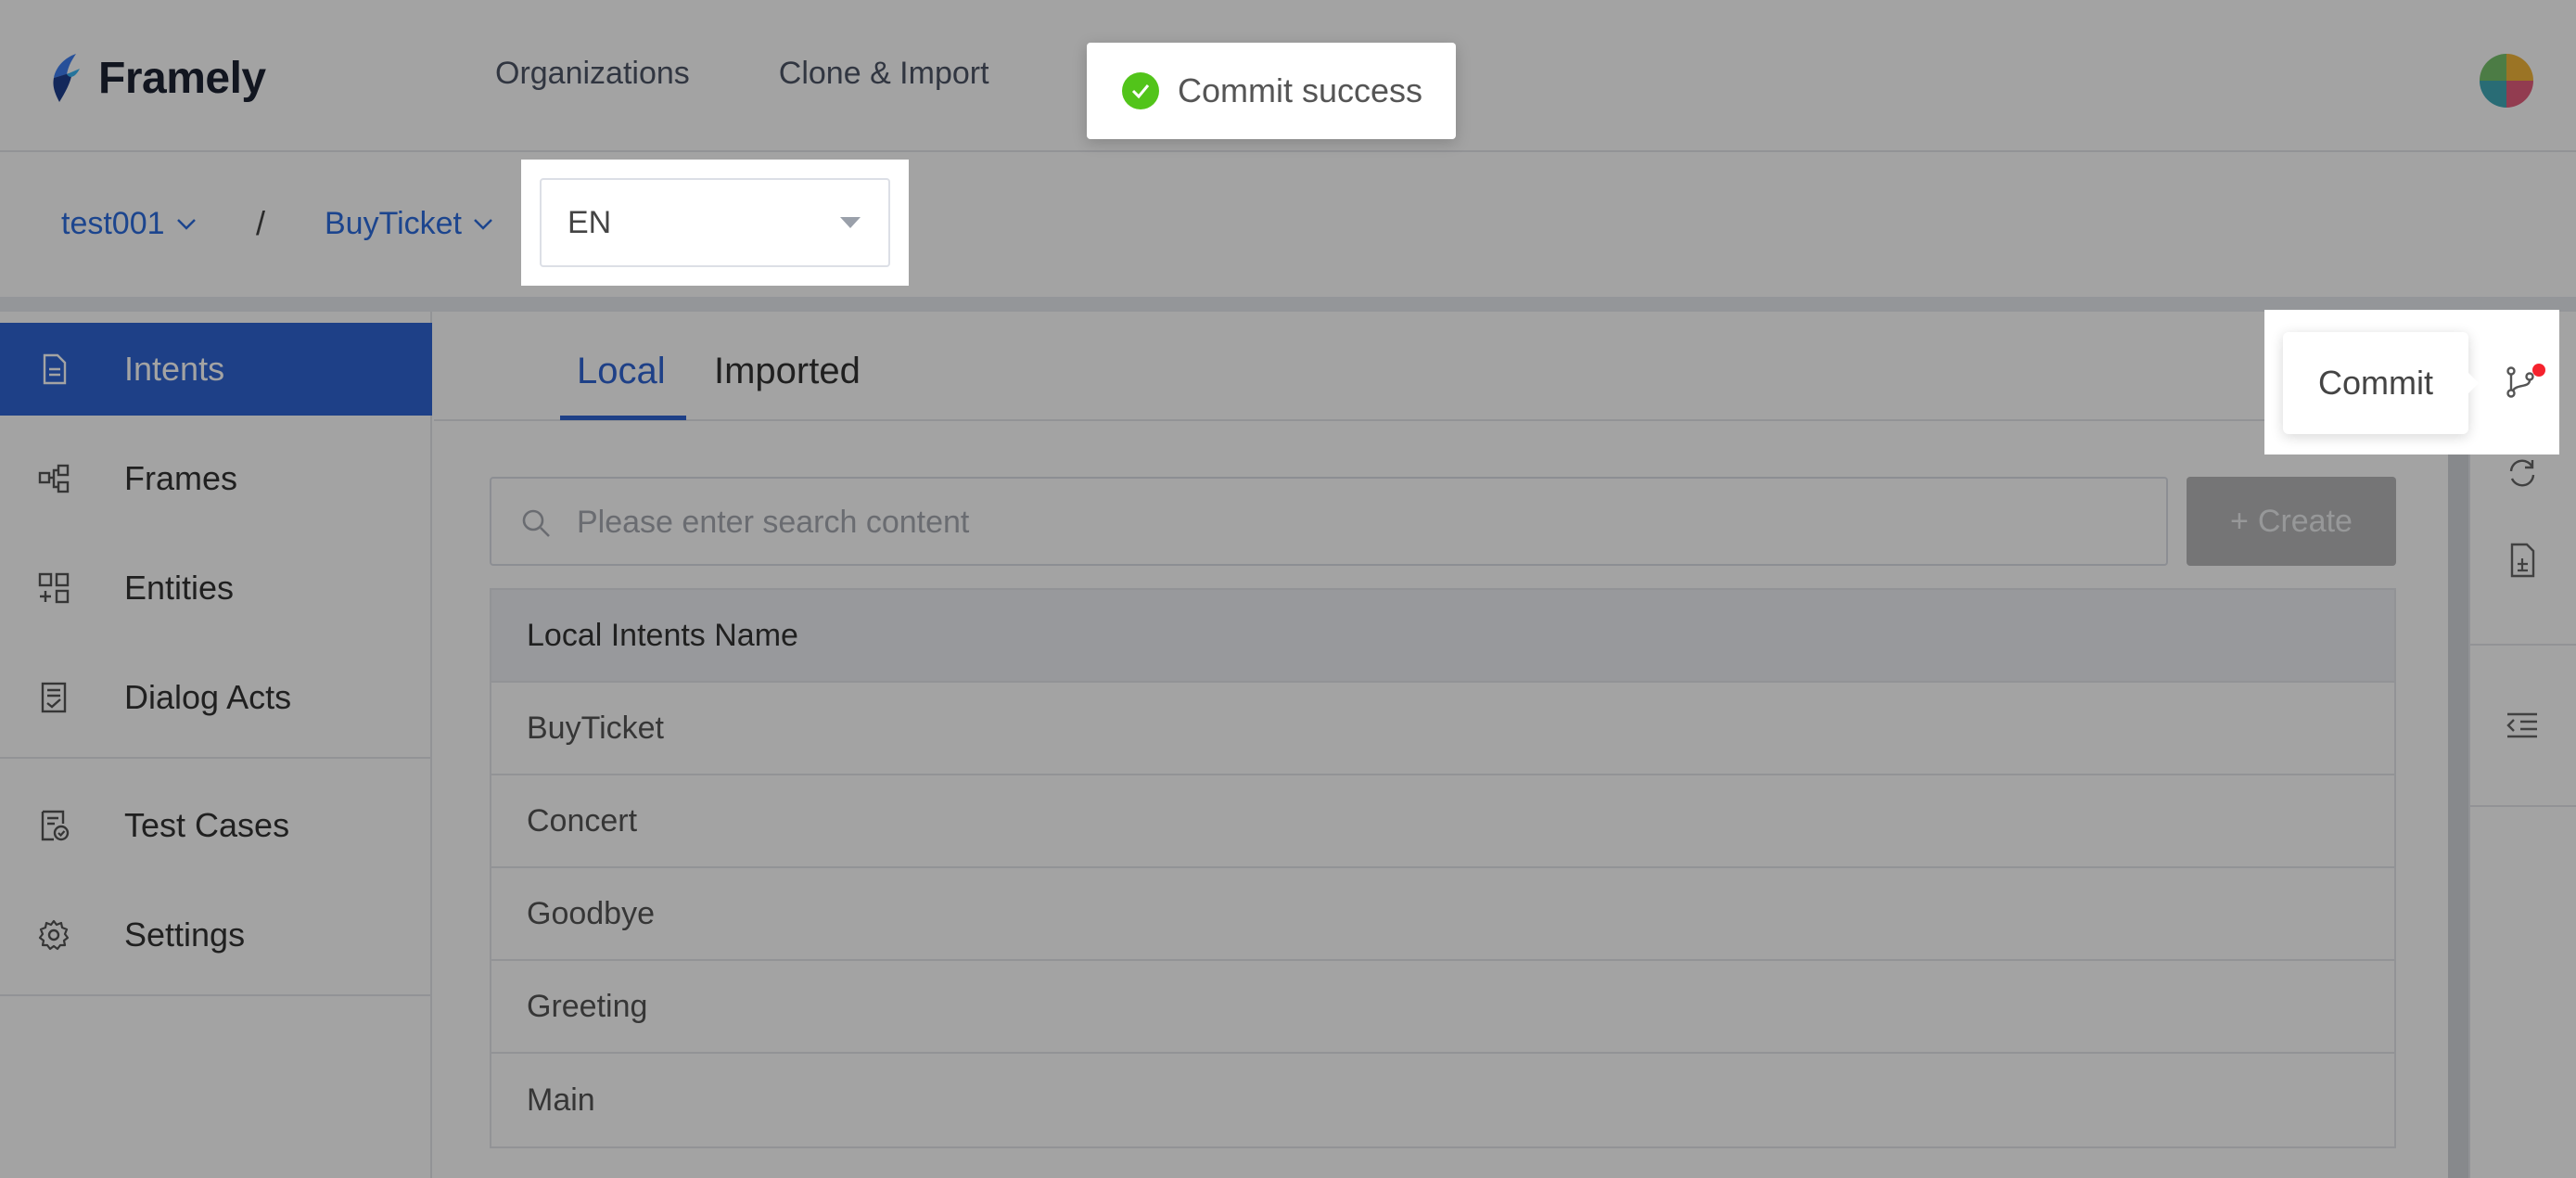 The image size is (2576, 1178). I want to click on notification-badge, so click(2539, 370).